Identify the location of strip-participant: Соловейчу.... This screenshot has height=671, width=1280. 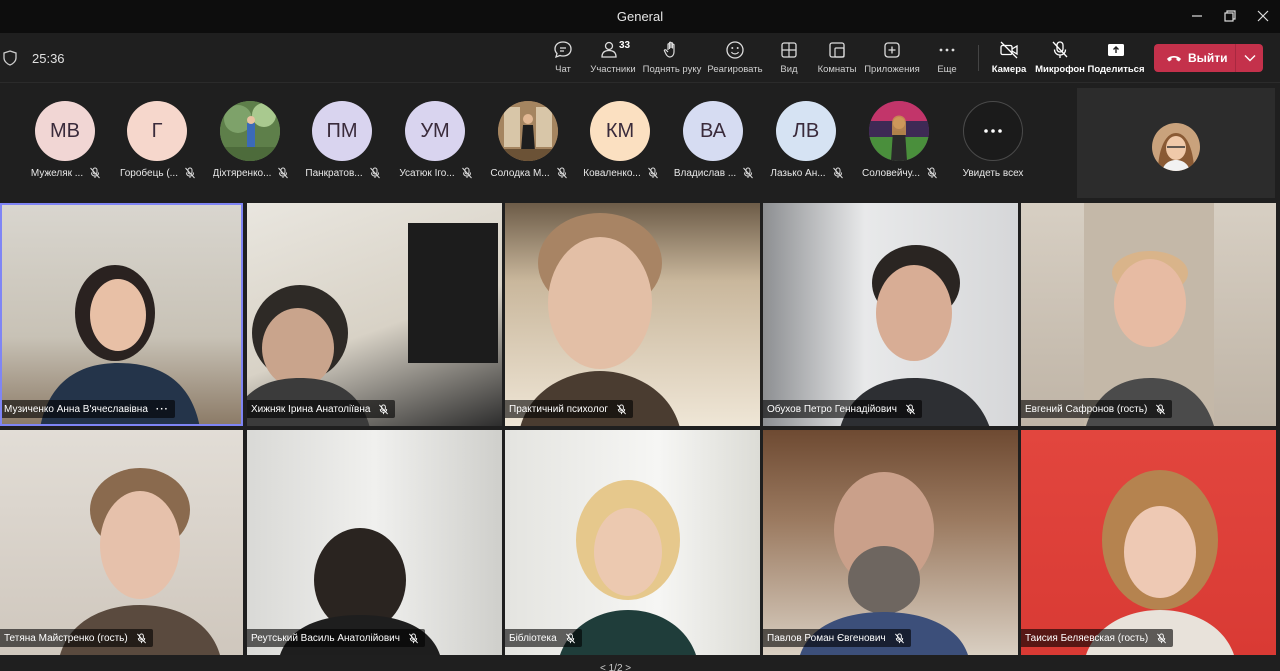
(900, 146).